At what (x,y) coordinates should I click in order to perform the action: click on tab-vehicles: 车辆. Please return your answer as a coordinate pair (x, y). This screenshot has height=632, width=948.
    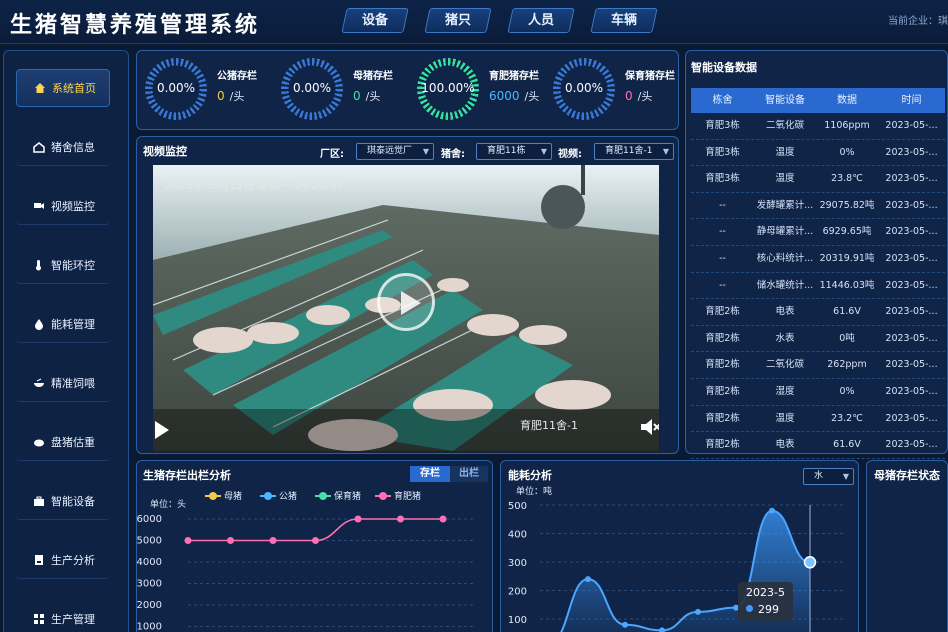
    Looking at the image, I should click on (624, 20).